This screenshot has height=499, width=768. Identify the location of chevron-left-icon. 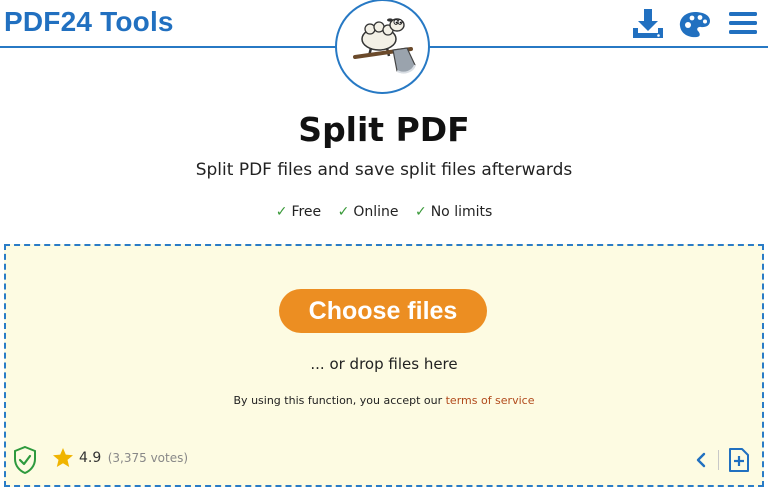
(701, 462).